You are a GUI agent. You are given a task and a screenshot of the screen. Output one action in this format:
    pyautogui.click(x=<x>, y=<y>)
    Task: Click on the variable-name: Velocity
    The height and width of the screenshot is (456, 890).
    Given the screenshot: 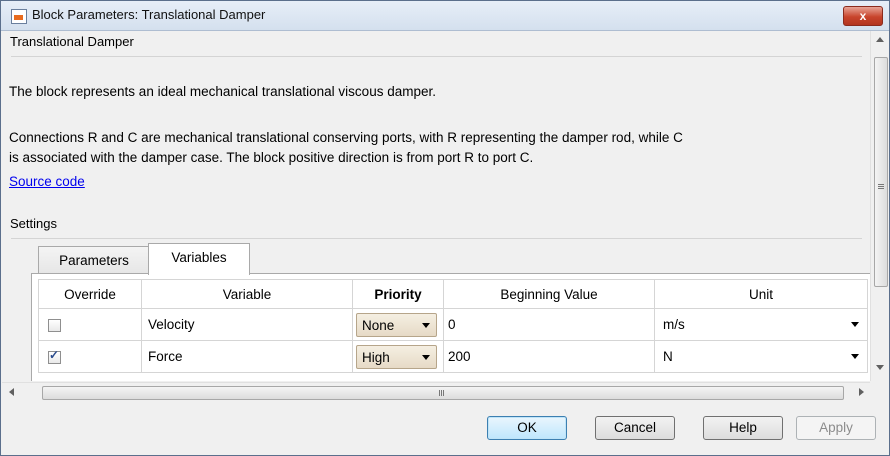 What is the action you would take?
    pyautogui.click(x=247, y=324)
    